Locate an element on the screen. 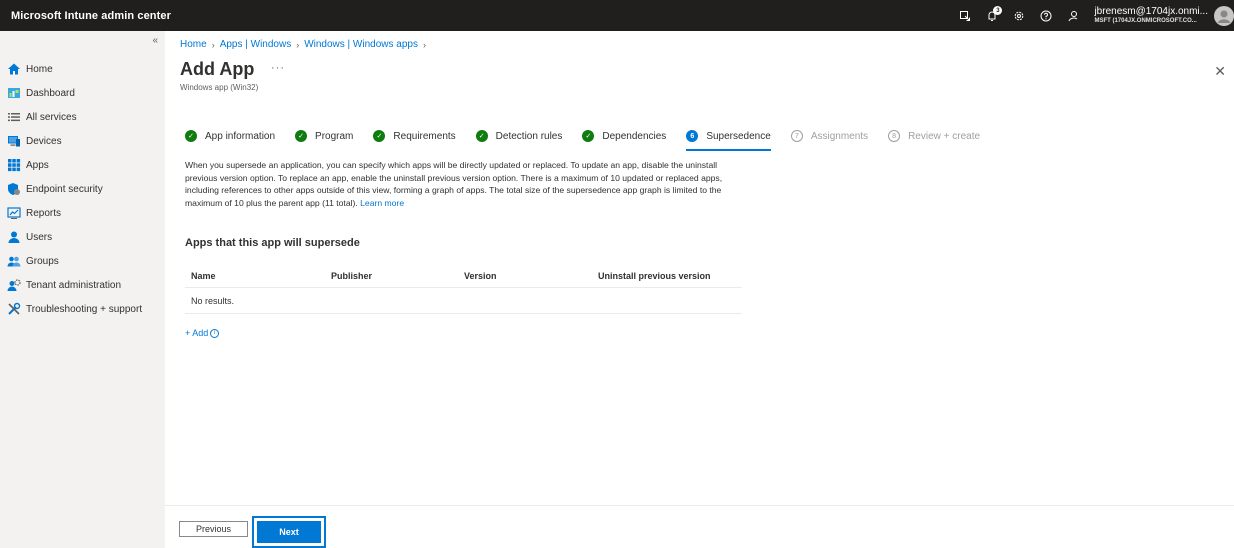 Image resolution: width=1234 pixels, height=548 pixels. sidebar-item-label: Troubleshooting + support is located at coordinates (84, 309).